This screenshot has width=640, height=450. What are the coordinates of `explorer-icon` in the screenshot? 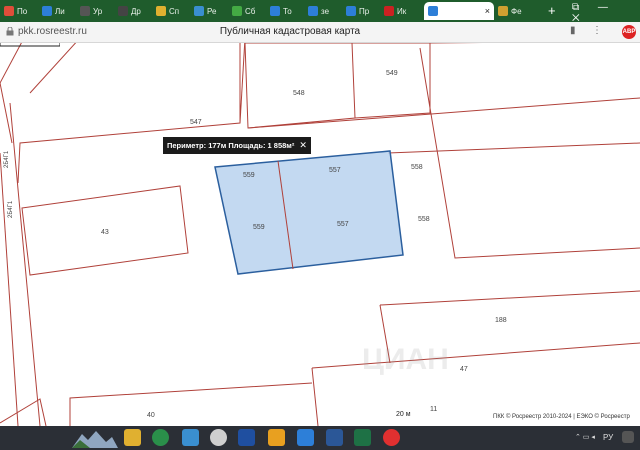 It's located at (132, 437).